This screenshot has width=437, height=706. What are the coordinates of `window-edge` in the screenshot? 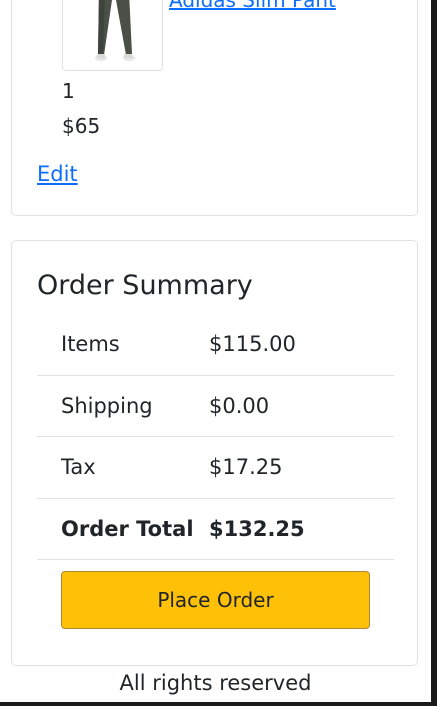 It's located at (434, 353).